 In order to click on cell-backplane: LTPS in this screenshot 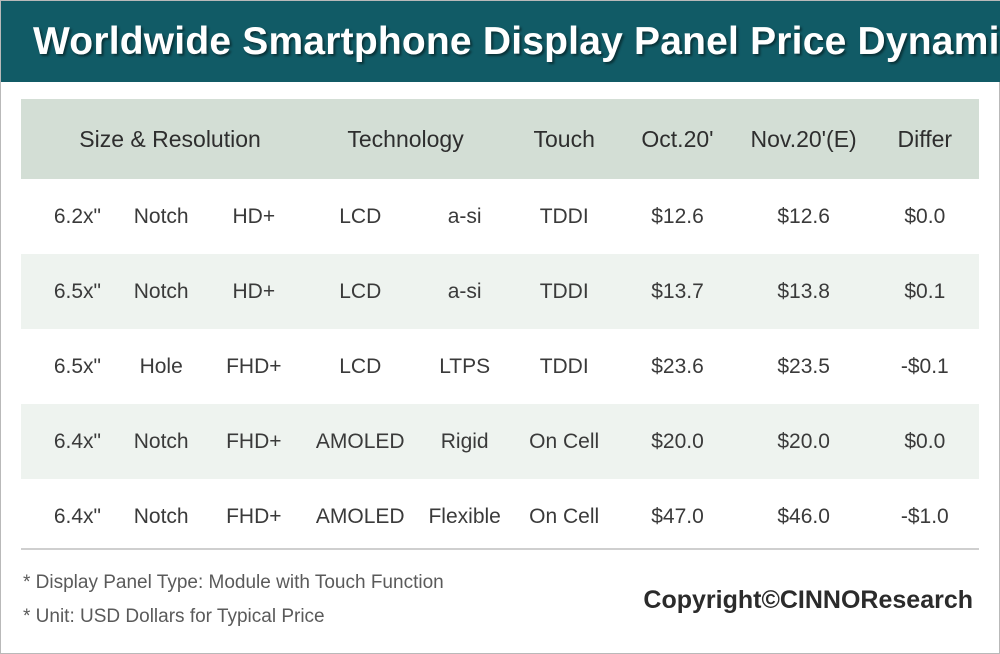, I will do `click(465, 366)`.